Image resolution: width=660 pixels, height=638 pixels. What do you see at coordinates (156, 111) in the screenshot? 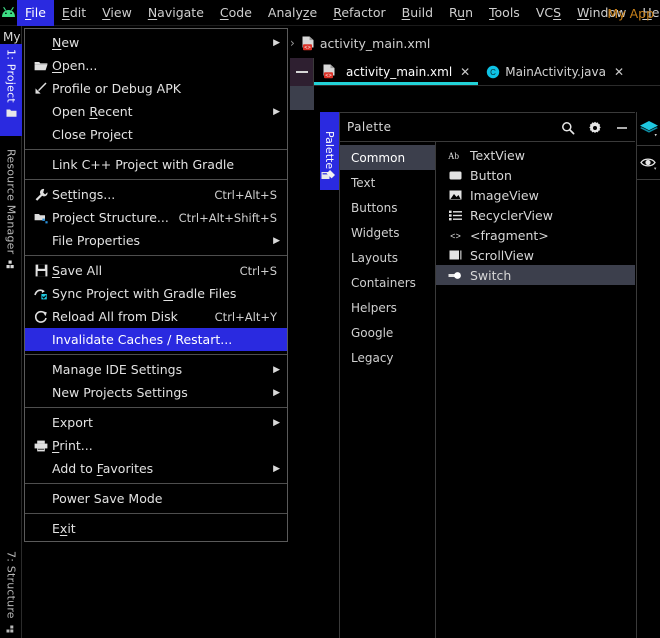
I see `menu-item-open-recent: Open Recent ▶` at bounding box center [156, 111].